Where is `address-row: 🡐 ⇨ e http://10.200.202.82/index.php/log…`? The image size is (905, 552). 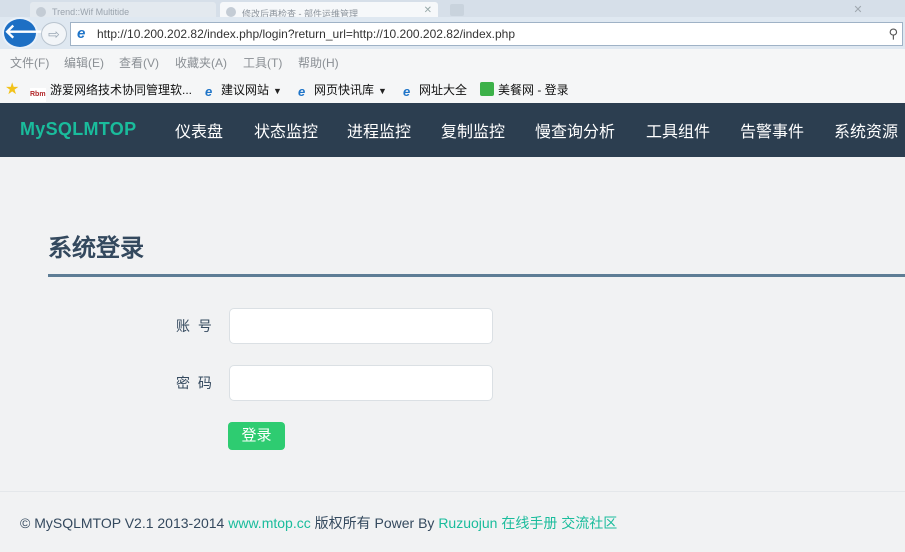
address-row: 🡐 ⇨ e http://10.200.202.82/index.php/log… is located at coordinates (452, 33).